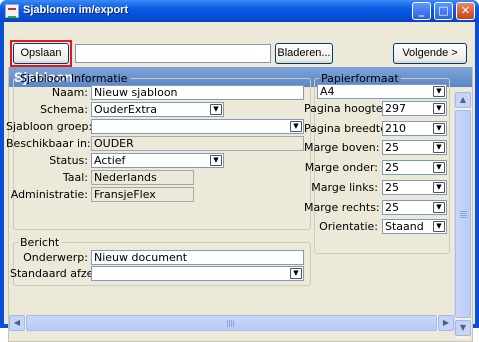 This screenshot has height=342, width=479. What do you see at coordinates (197, 143) in the screenshot?
I see `available-field: OUDER` at bounding box center [197, 143].